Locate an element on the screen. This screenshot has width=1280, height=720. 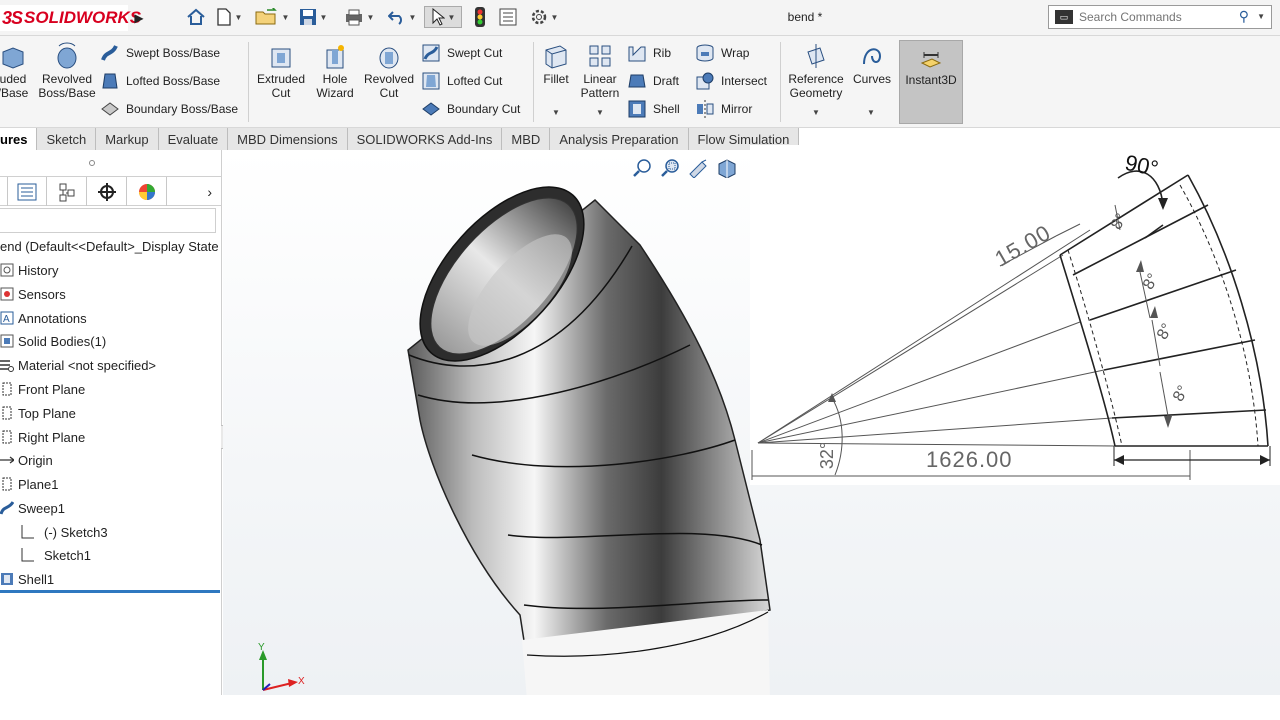
configurationmanager-tab is located at coordinates (67, 191).